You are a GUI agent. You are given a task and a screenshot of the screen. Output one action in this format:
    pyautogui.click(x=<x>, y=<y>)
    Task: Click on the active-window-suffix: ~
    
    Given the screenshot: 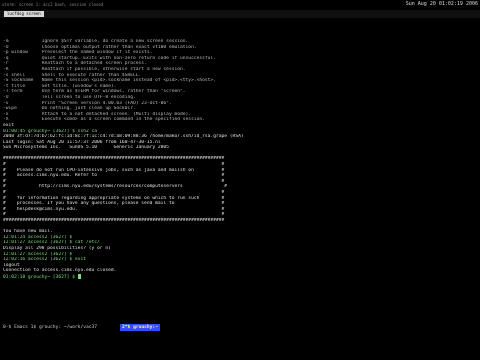 What is the action you would take?
    pyautogui.click(x=156, y=327)
    